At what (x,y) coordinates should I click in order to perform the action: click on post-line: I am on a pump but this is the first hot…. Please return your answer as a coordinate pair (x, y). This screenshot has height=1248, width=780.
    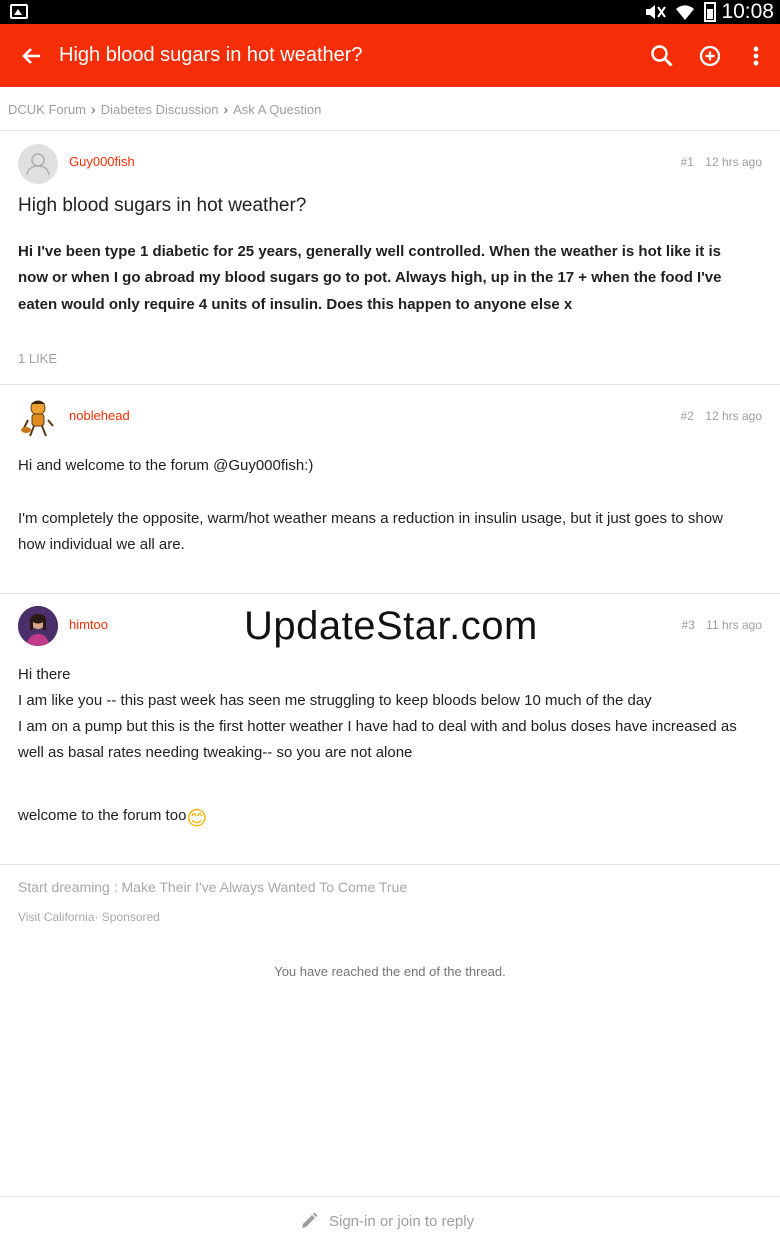
    Looking at the image, I should click on (377, 740).